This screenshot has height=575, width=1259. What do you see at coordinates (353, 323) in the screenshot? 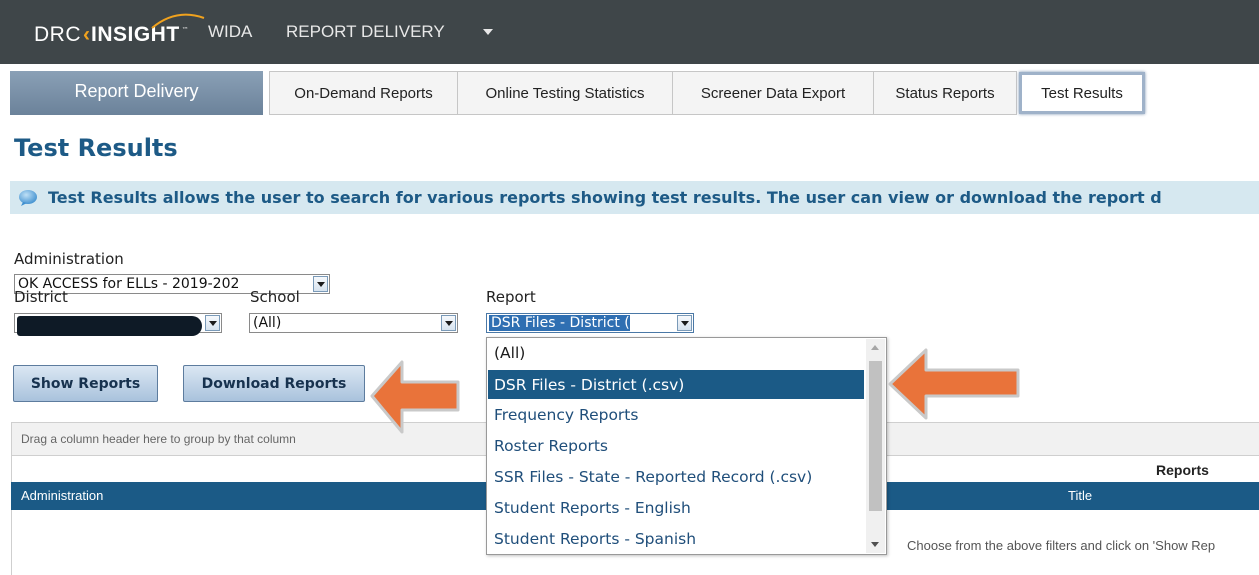
I see `school-select: (All)` at bounding box center [353, 323].